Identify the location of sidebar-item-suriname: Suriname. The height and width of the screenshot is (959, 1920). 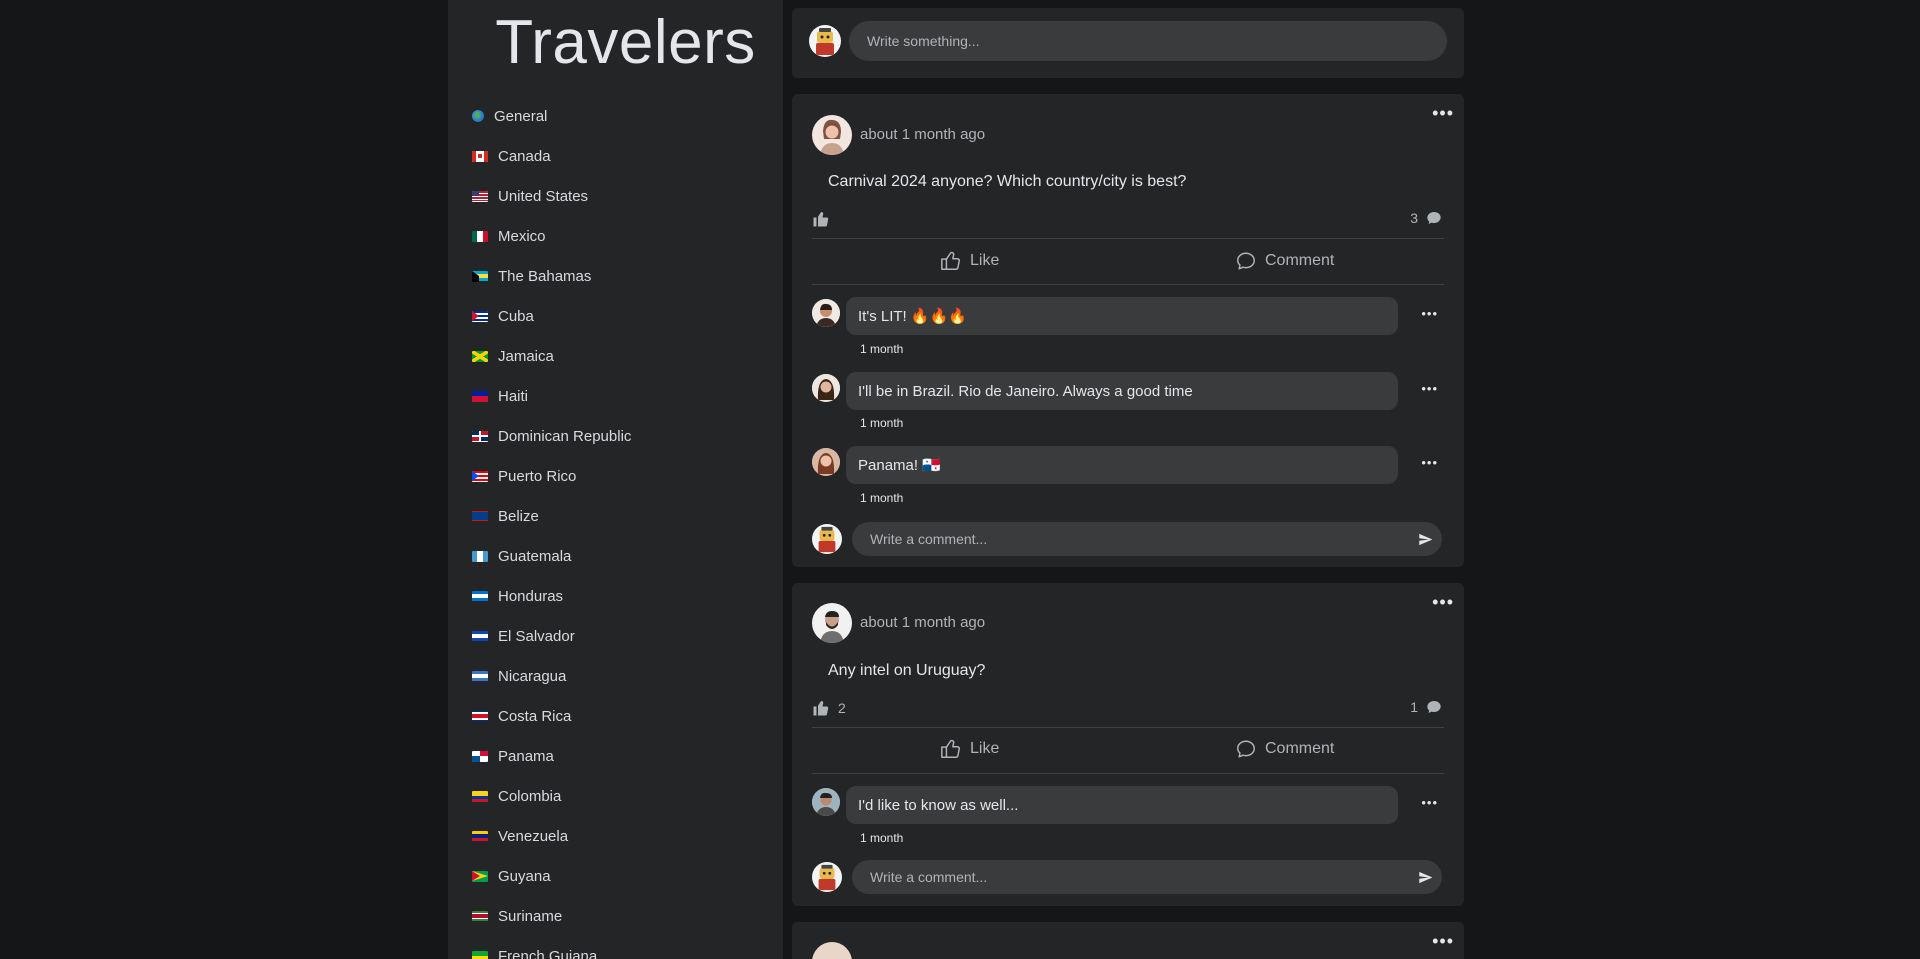
(615, 916).